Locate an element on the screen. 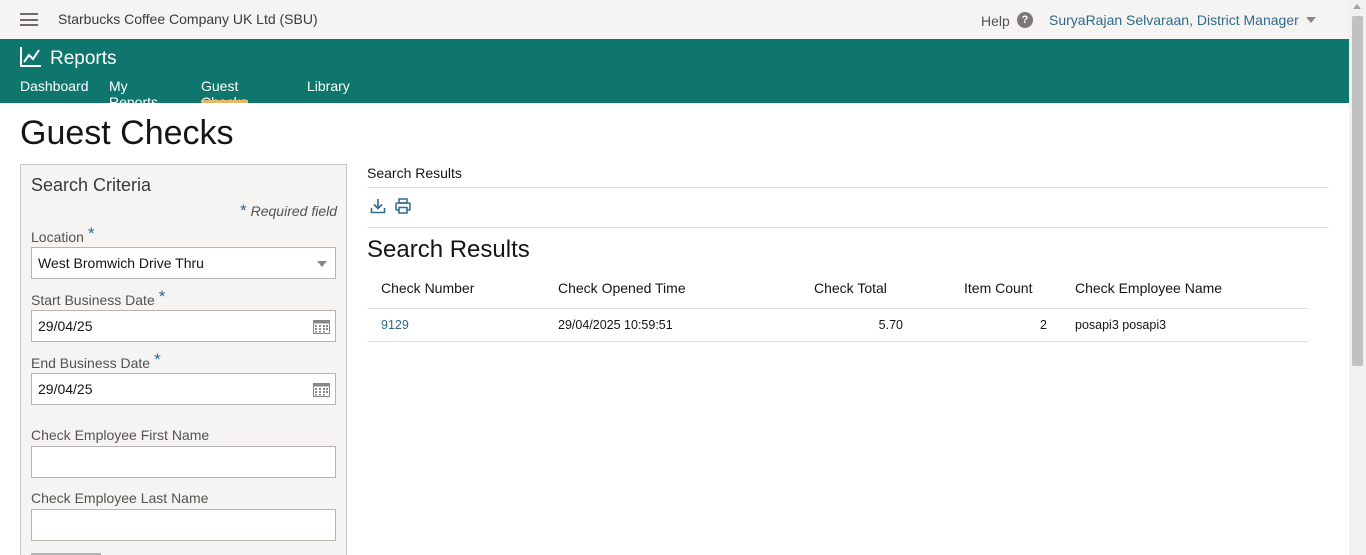 Image resolution: width=1366 pixels, height=555 pixels. check-number-link: 9129 is located at coordinates (395, 325).